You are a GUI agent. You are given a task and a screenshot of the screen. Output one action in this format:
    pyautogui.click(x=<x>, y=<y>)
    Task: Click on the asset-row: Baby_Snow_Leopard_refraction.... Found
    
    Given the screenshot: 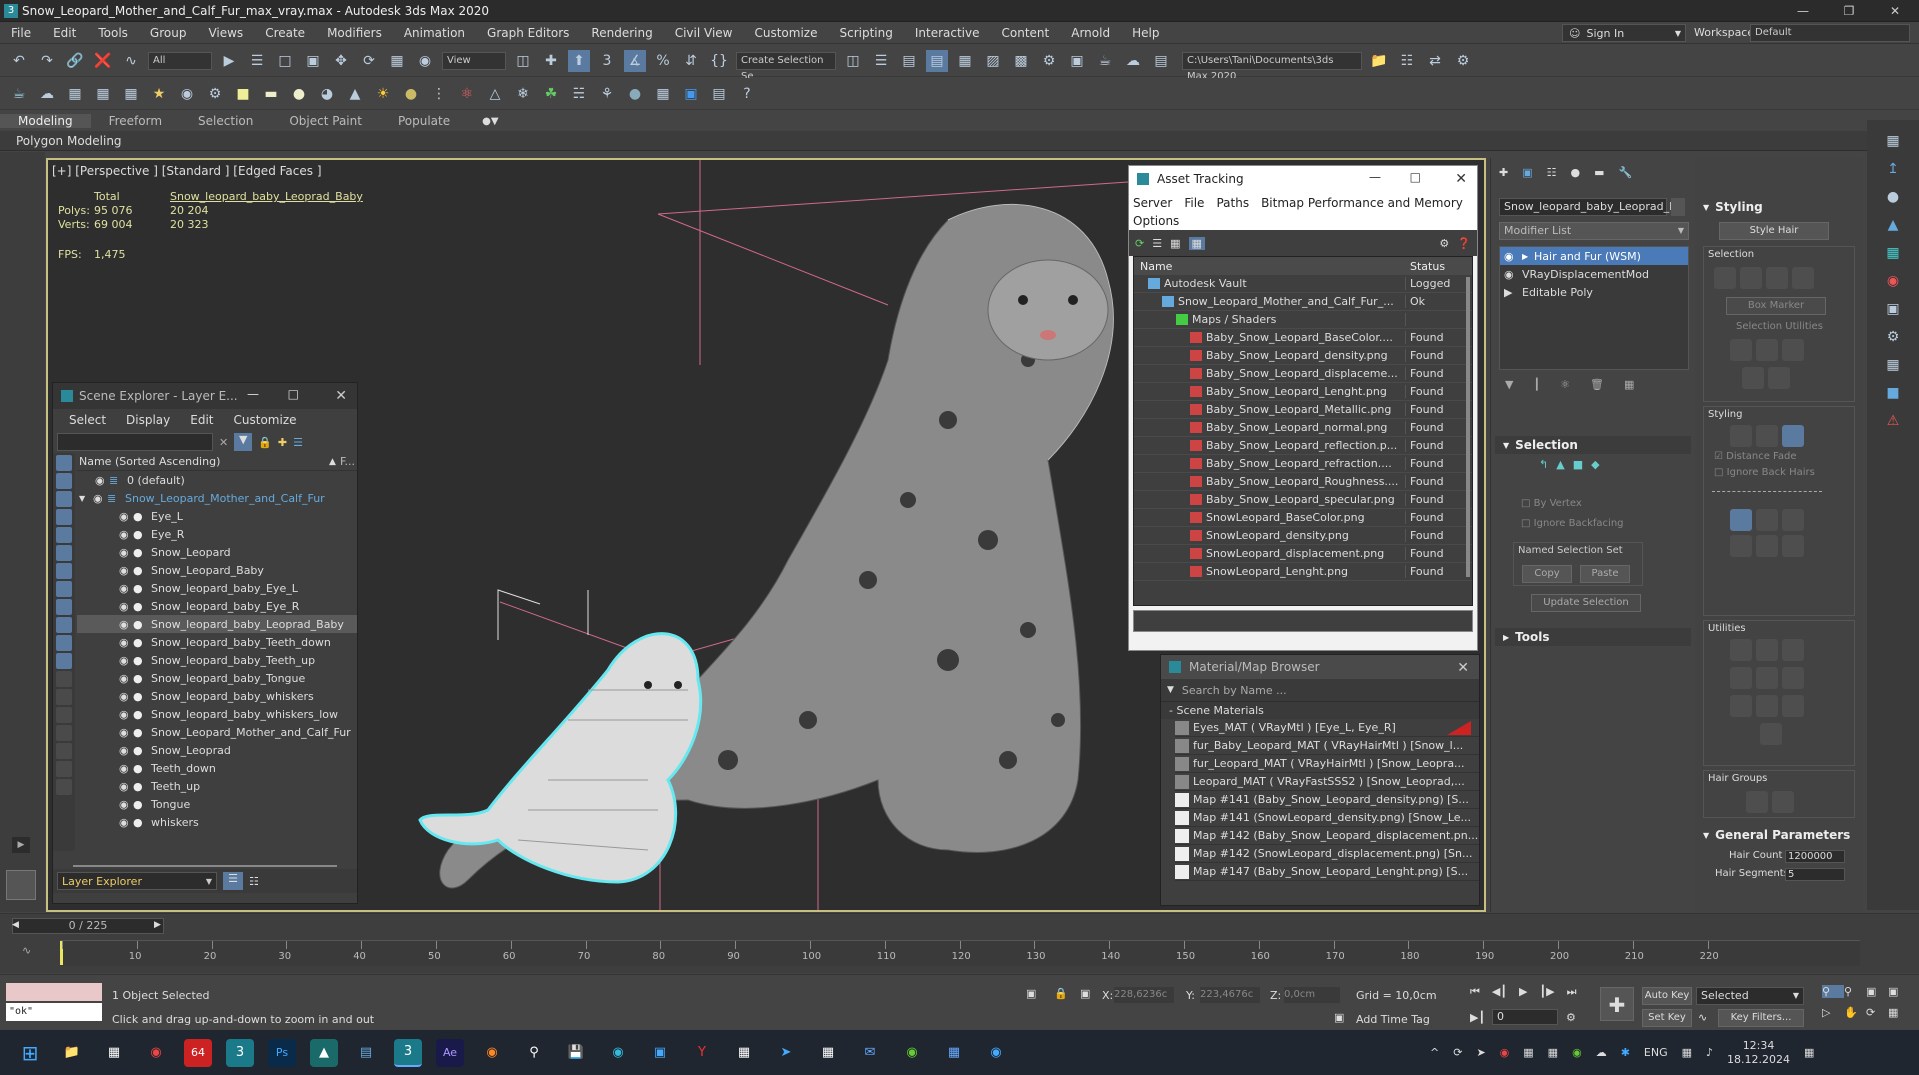 What is the action you would take?
    pyautogui.click(x=1303, y=464)
    